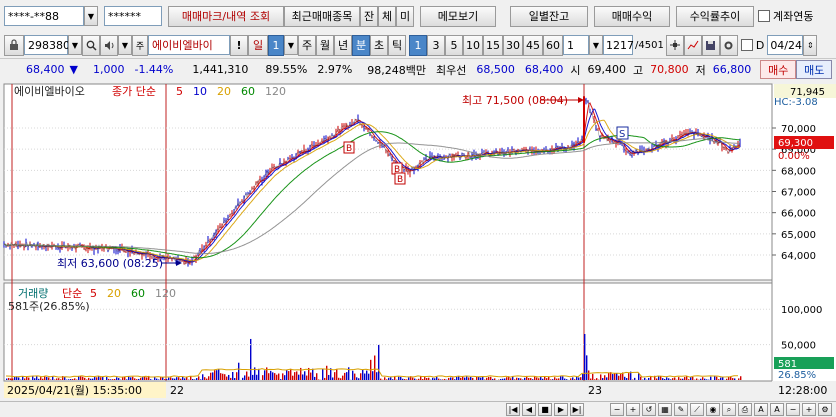  I want to click on stock-code-input: 298380, so click(47, 45).